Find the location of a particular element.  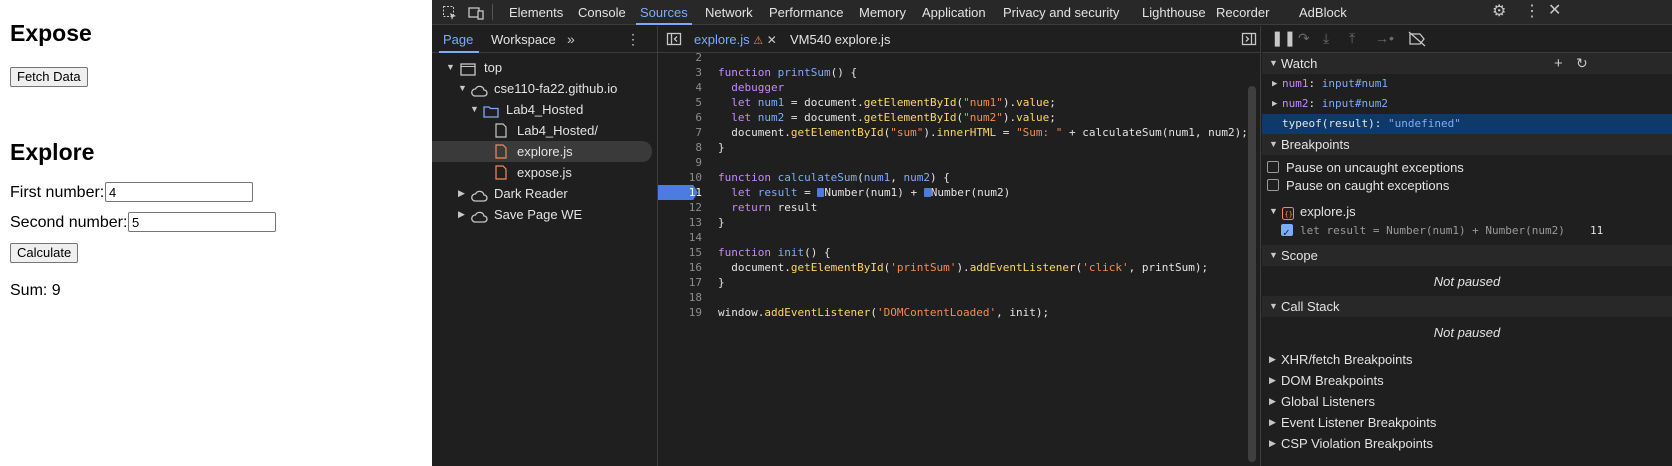

close-tab-icon: ✕ is located at coordinates (772, 40).